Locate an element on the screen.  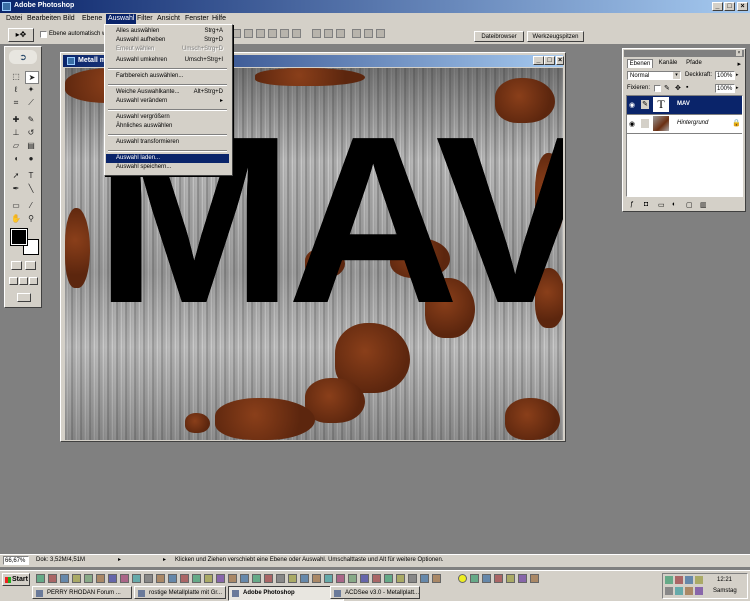
screen-mode-menu-icon is located at coordinates (23, 281).